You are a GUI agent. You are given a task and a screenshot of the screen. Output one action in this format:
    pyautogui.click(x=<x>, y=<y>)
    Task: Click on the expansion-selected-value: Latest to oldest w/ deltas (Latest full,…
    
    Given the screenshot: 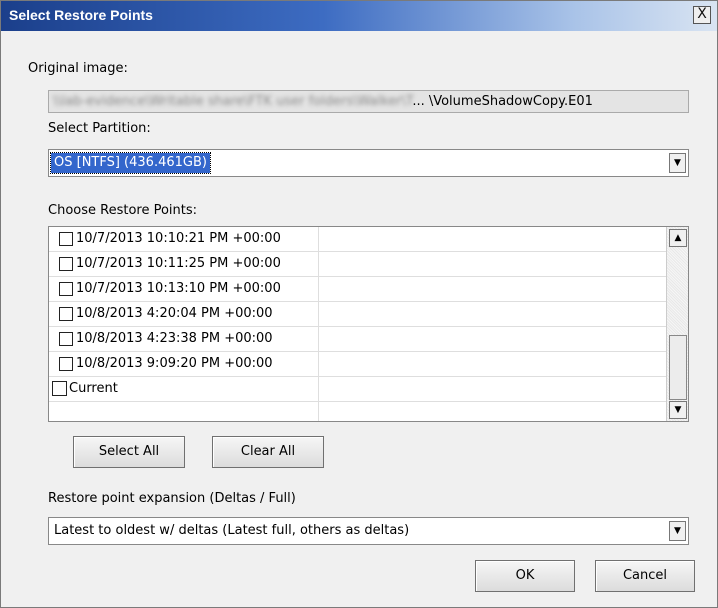 What is the action you would take?
    pyautogui.click(x=232, y=530)
    